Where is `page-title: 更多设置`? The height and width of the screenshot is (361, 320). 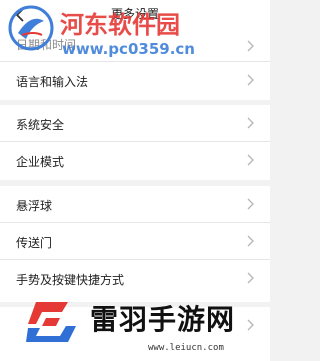 page-title: 更多设置 is located at coordinates (134, 14).